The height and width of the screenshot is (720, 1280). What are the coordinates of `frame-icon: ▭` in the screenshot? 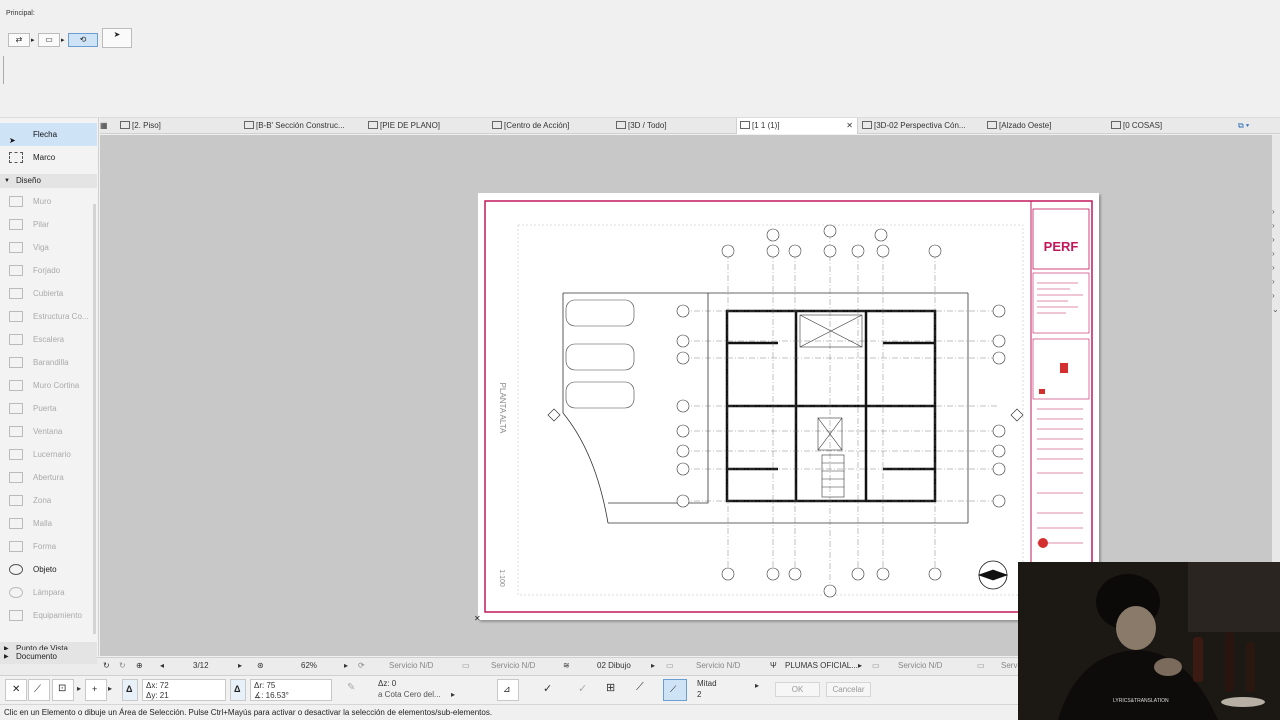 It's located at (49, 40).